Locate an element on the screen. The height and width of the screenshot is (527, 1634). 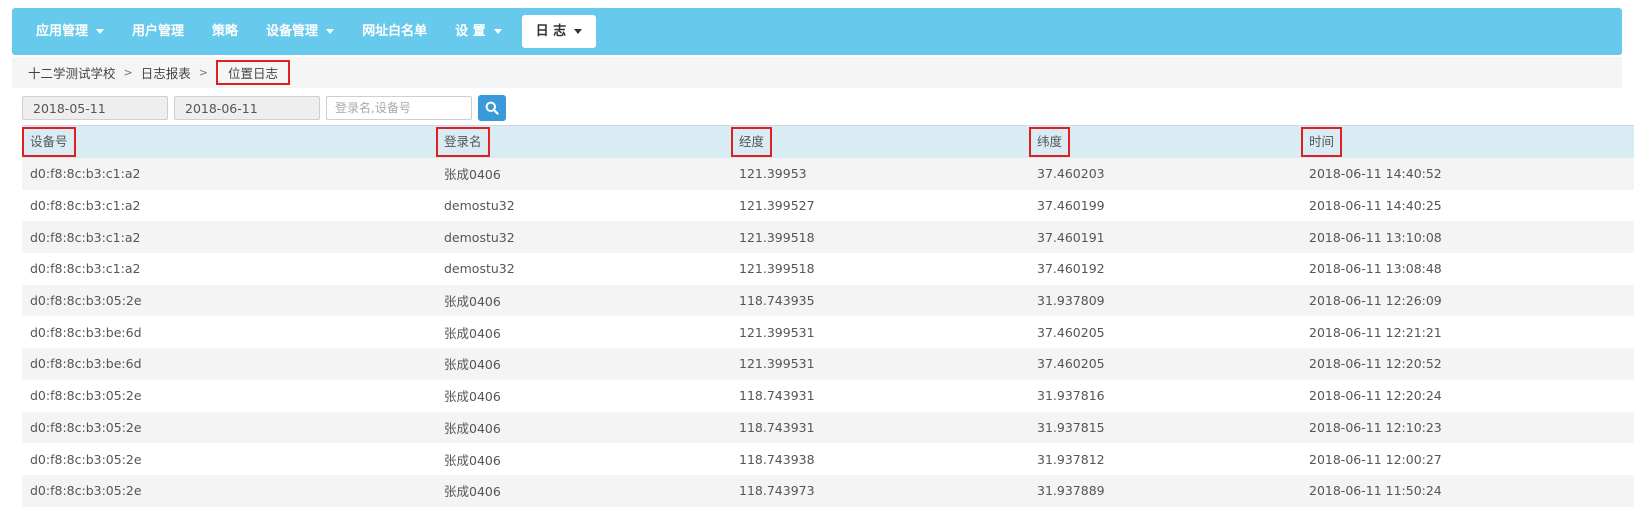
cell-longitude-text: 121.399531 is located at coordinates (777, 332).